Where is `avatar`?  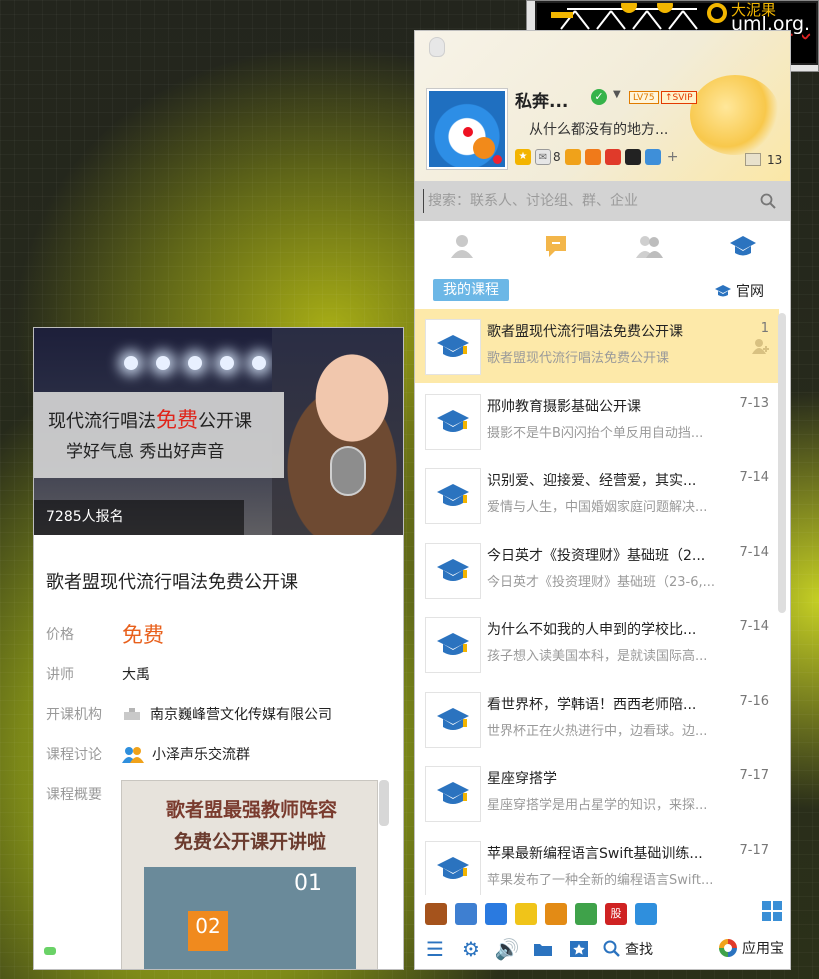
avatar is located at coordinates (467, 129).